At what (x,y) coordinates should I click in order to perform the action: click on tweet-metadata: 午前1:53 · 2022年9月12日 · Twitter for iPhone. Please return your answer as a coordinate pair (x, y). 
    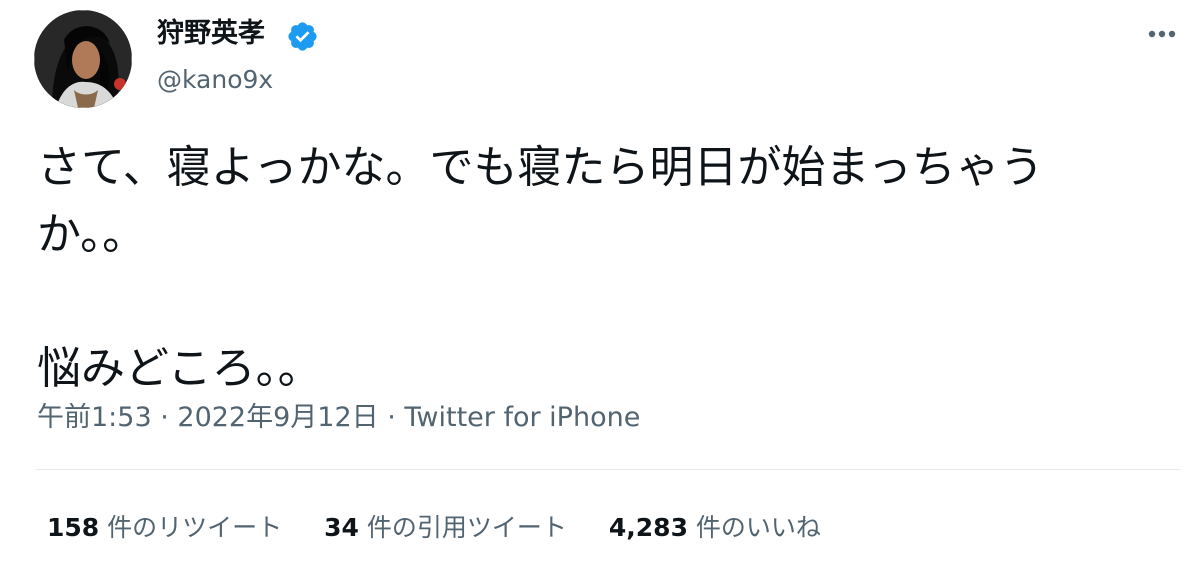
    Looking at the image, I should click on (338, 418).